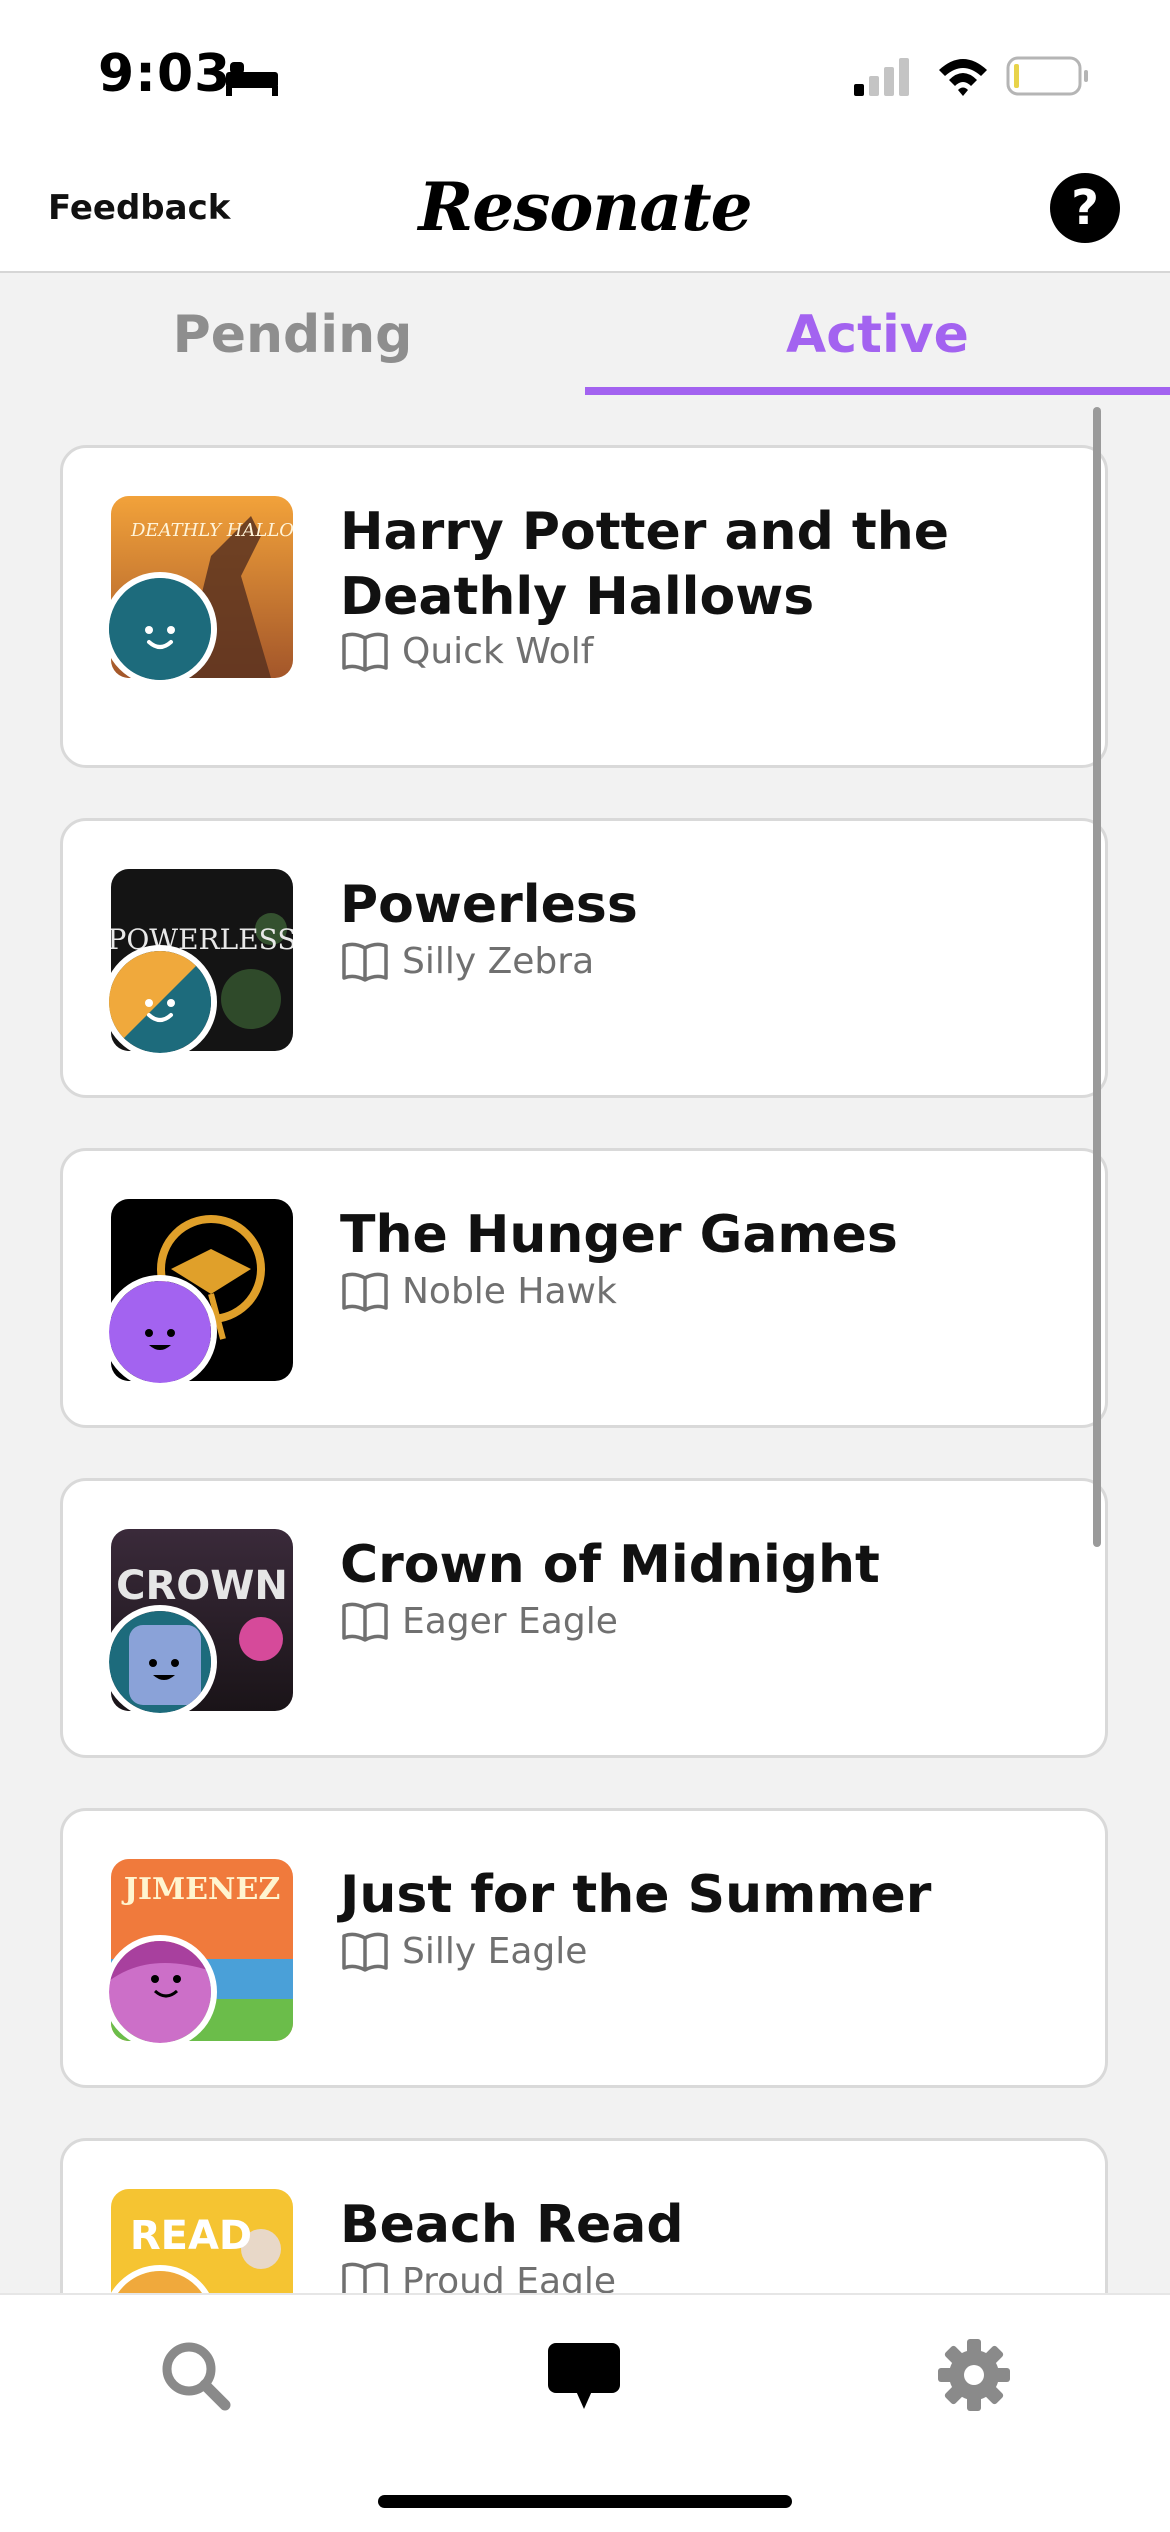 The height and width of the screenshot is (2532, 1170). Describe the element at coordinates (1047, 76) in the screenshot. I see `battery-icon` at that location.